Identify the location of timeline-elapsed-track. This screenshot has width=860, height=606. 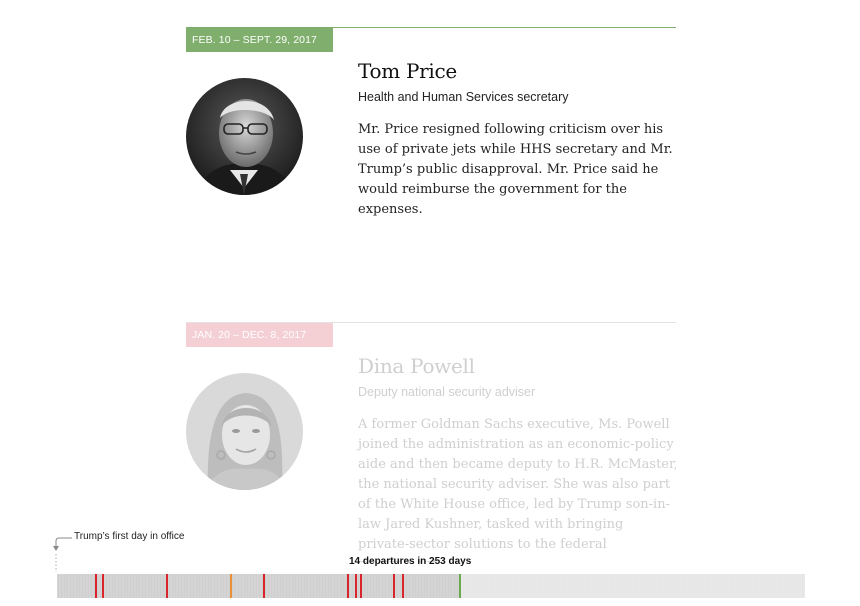
(259, 586).